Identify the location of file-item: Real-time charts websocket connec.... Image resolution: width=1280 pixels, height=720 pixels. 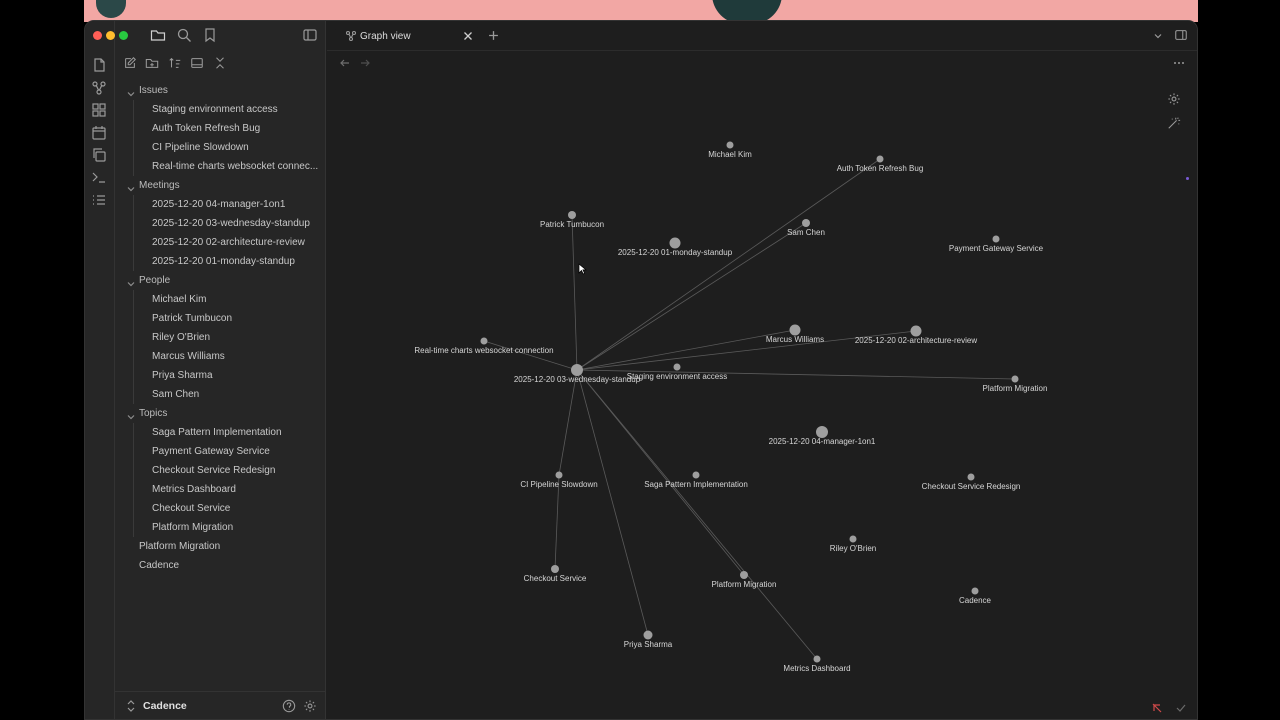
(237, 166).